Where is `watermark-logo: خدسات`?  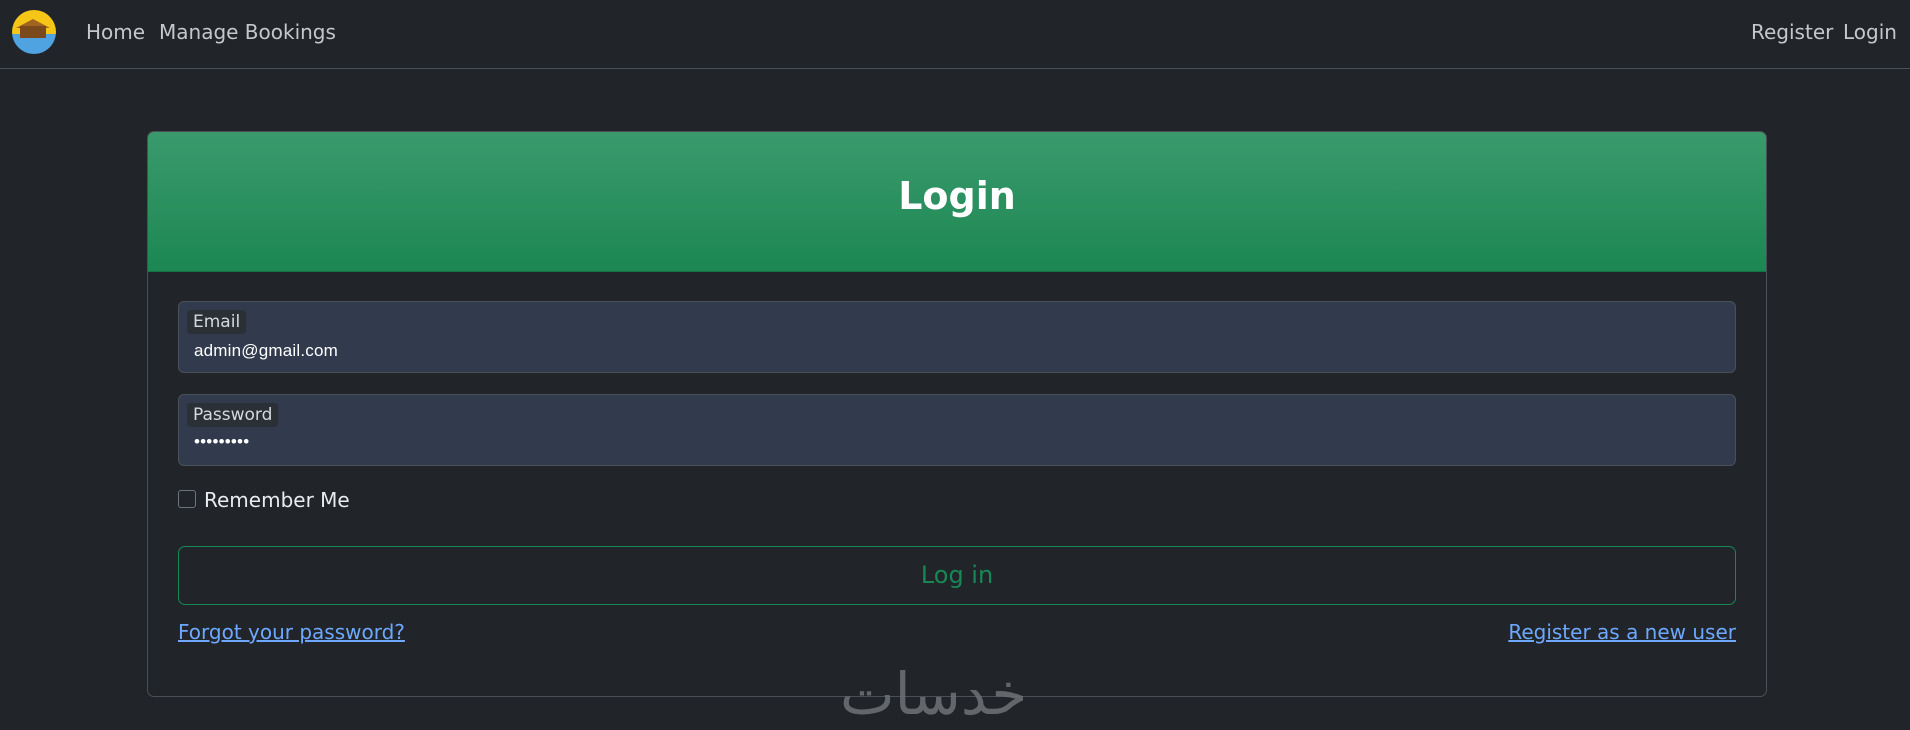 watermark-logo: خدسات is located at coordinates (934, 694).